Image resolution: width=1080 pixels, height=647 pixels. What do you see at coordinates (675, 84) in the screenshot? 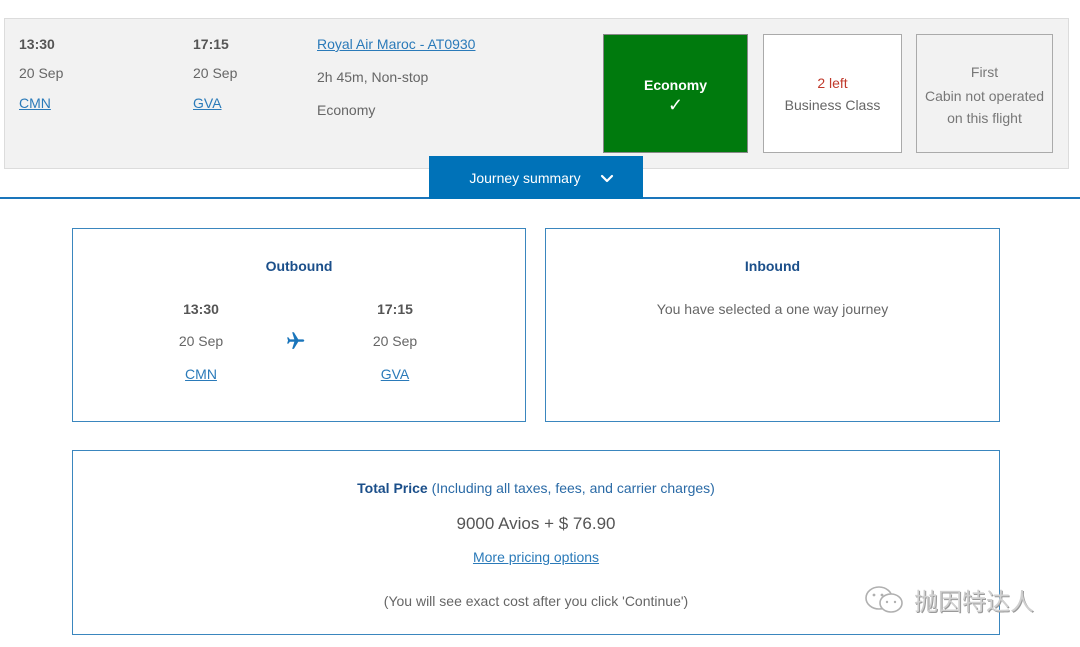
I see `cabin-economy-label: Economy` at bounding box center [675, 84].